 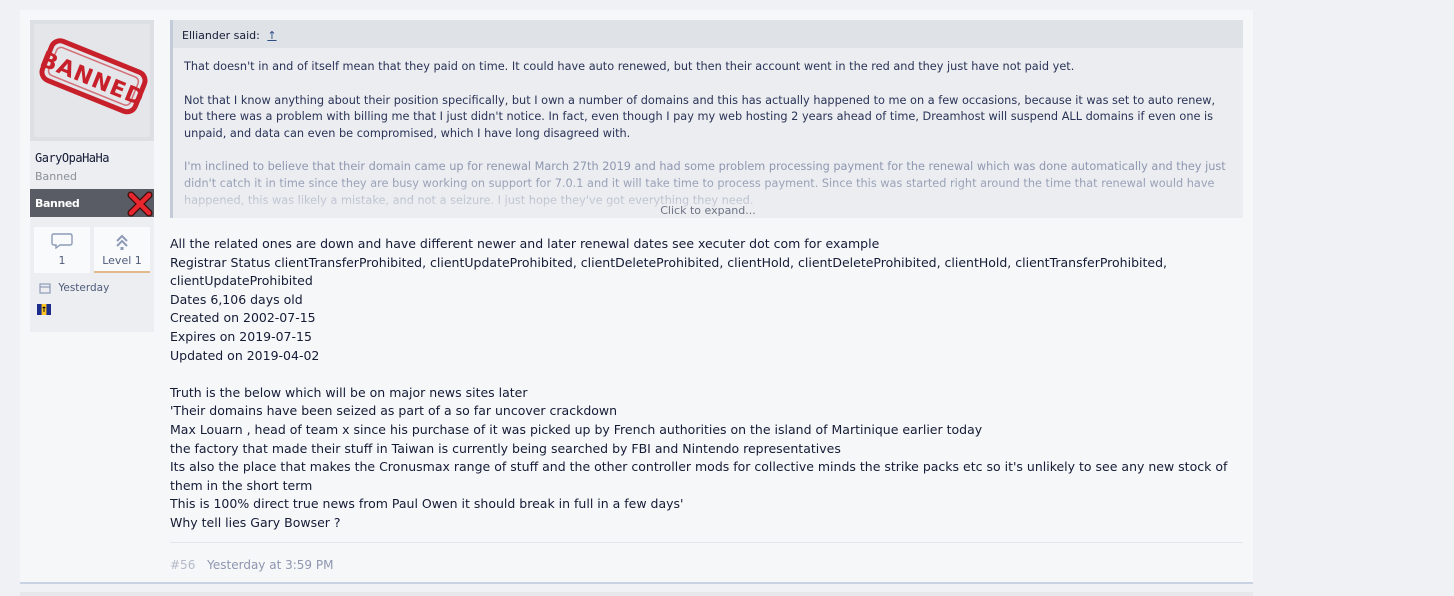 What do you see at coordinates (57, 203) in the screenshot?
I see `banner-label: Banned` at bounding box center [57, 203].